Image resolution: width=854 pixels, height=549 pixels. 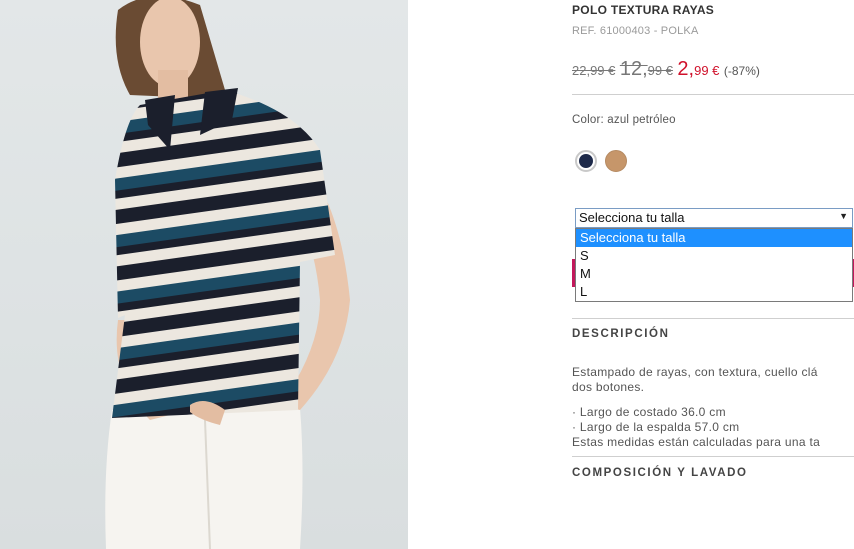 What do you see at coordinates (714, 292) in the screenshot?
I see `size-option: L` at bounding box center [714, 292].